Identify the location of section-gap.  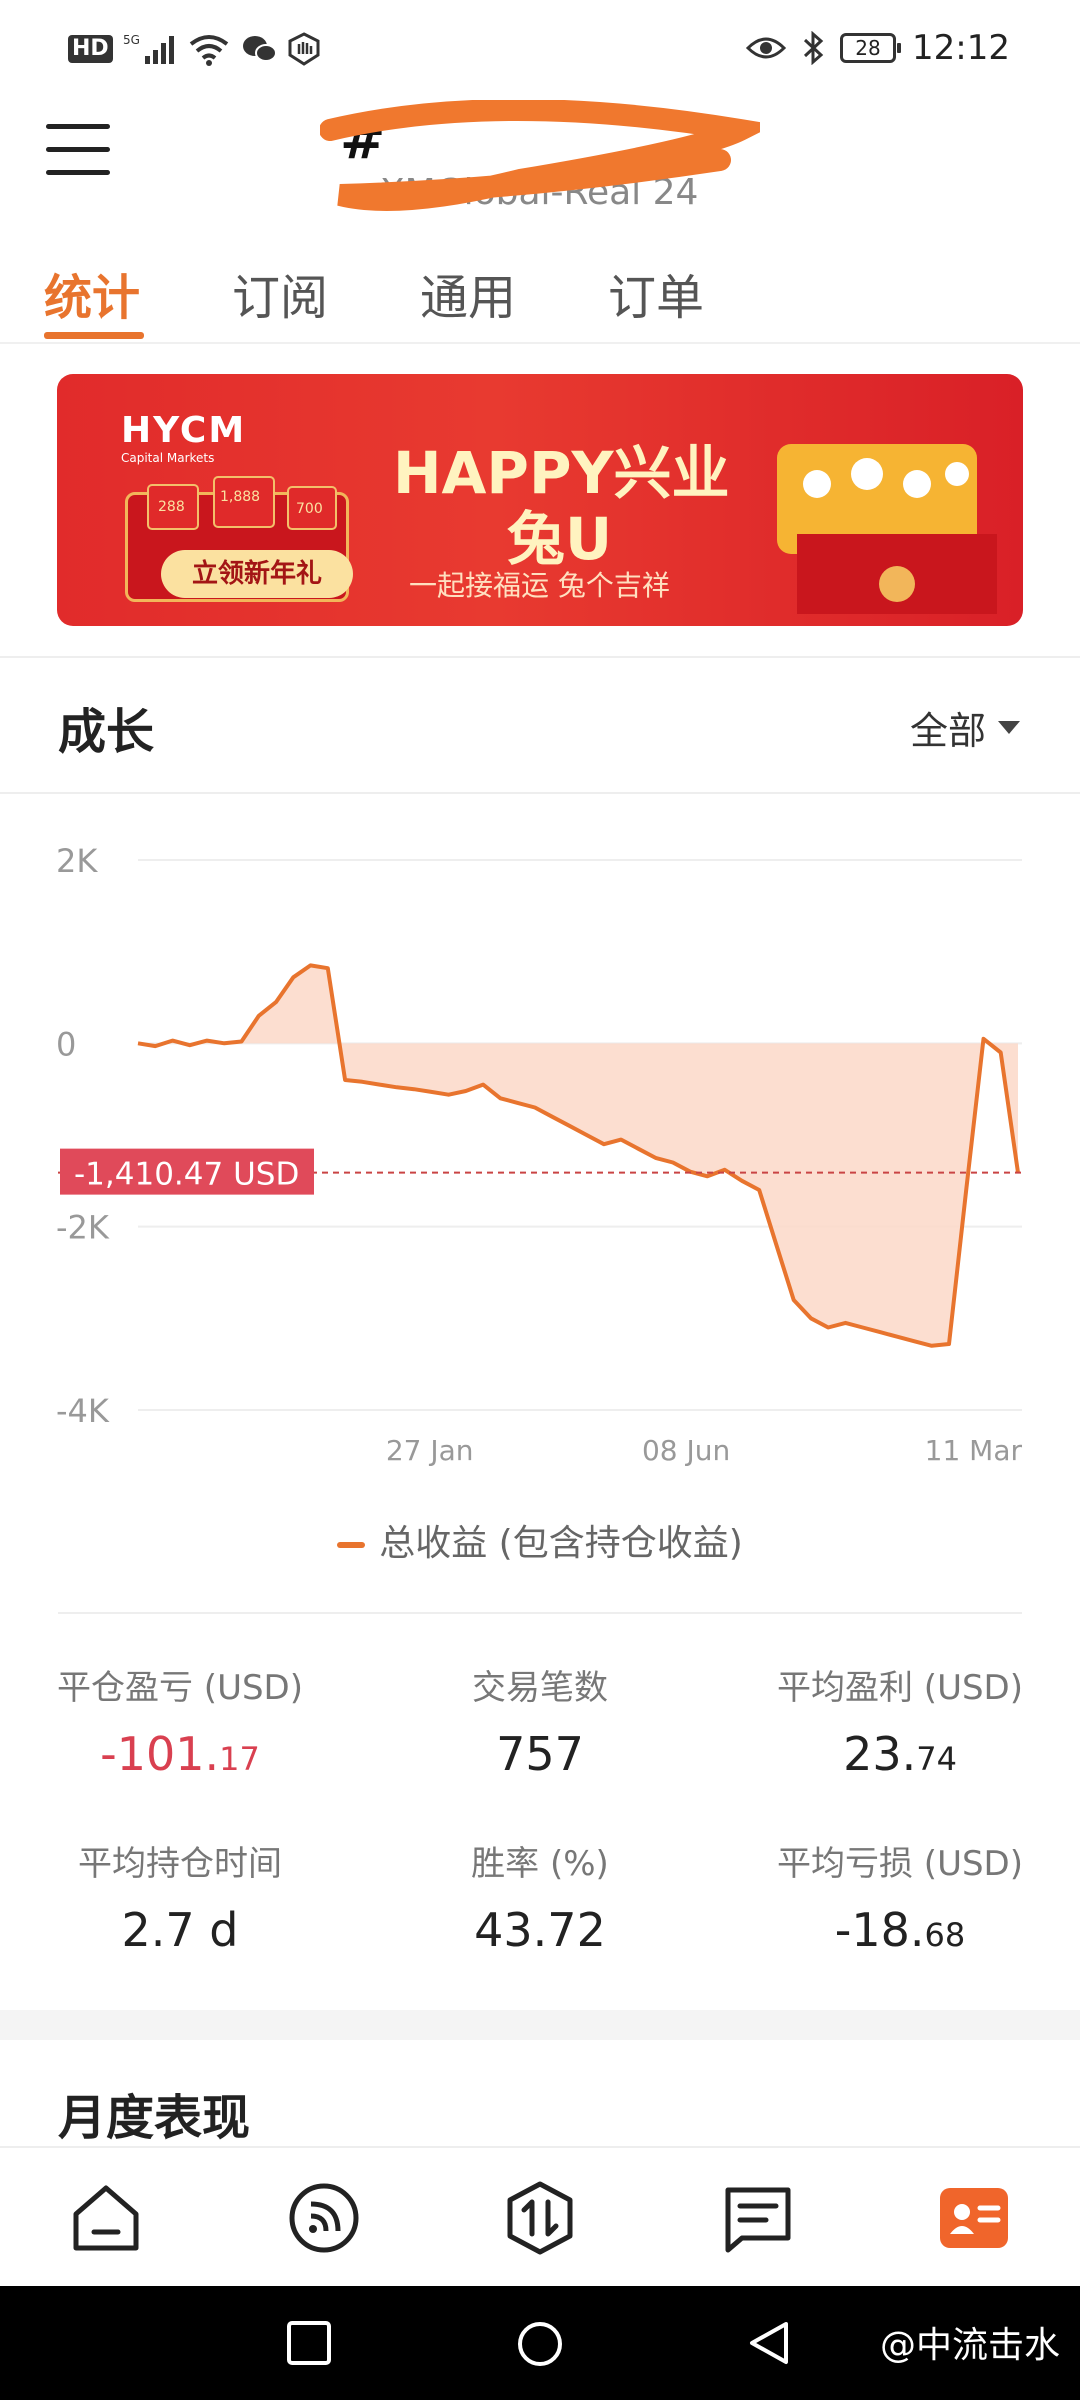
(540, 2025).